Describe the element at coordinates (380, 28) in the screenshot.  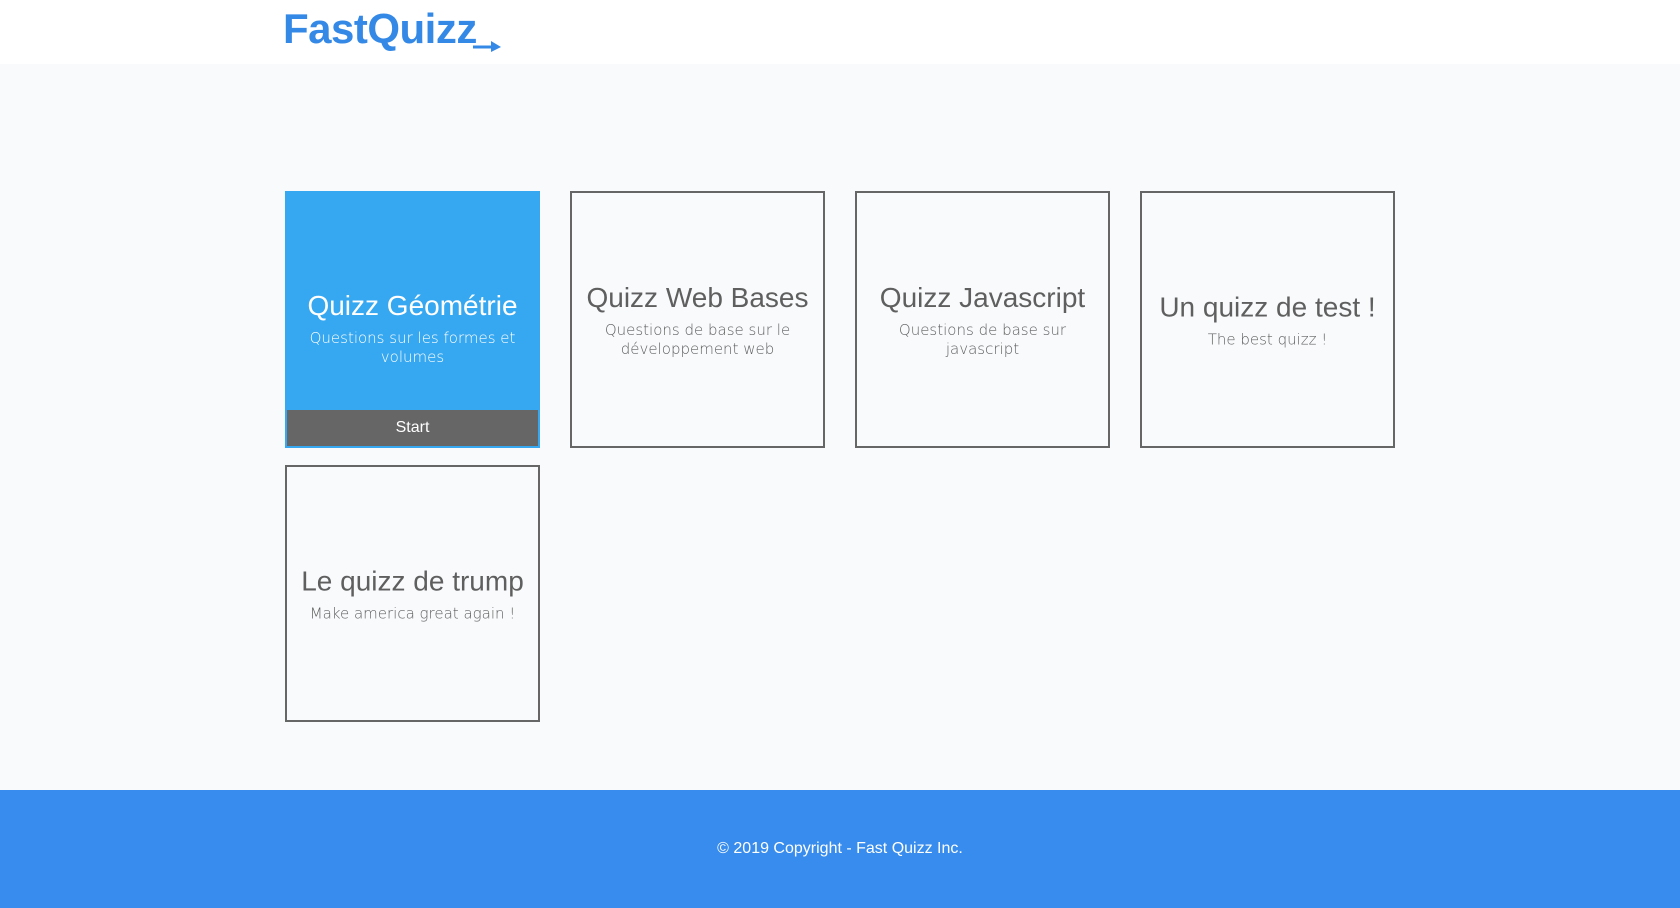
I see `logo-text: FastQuizz` at that location.